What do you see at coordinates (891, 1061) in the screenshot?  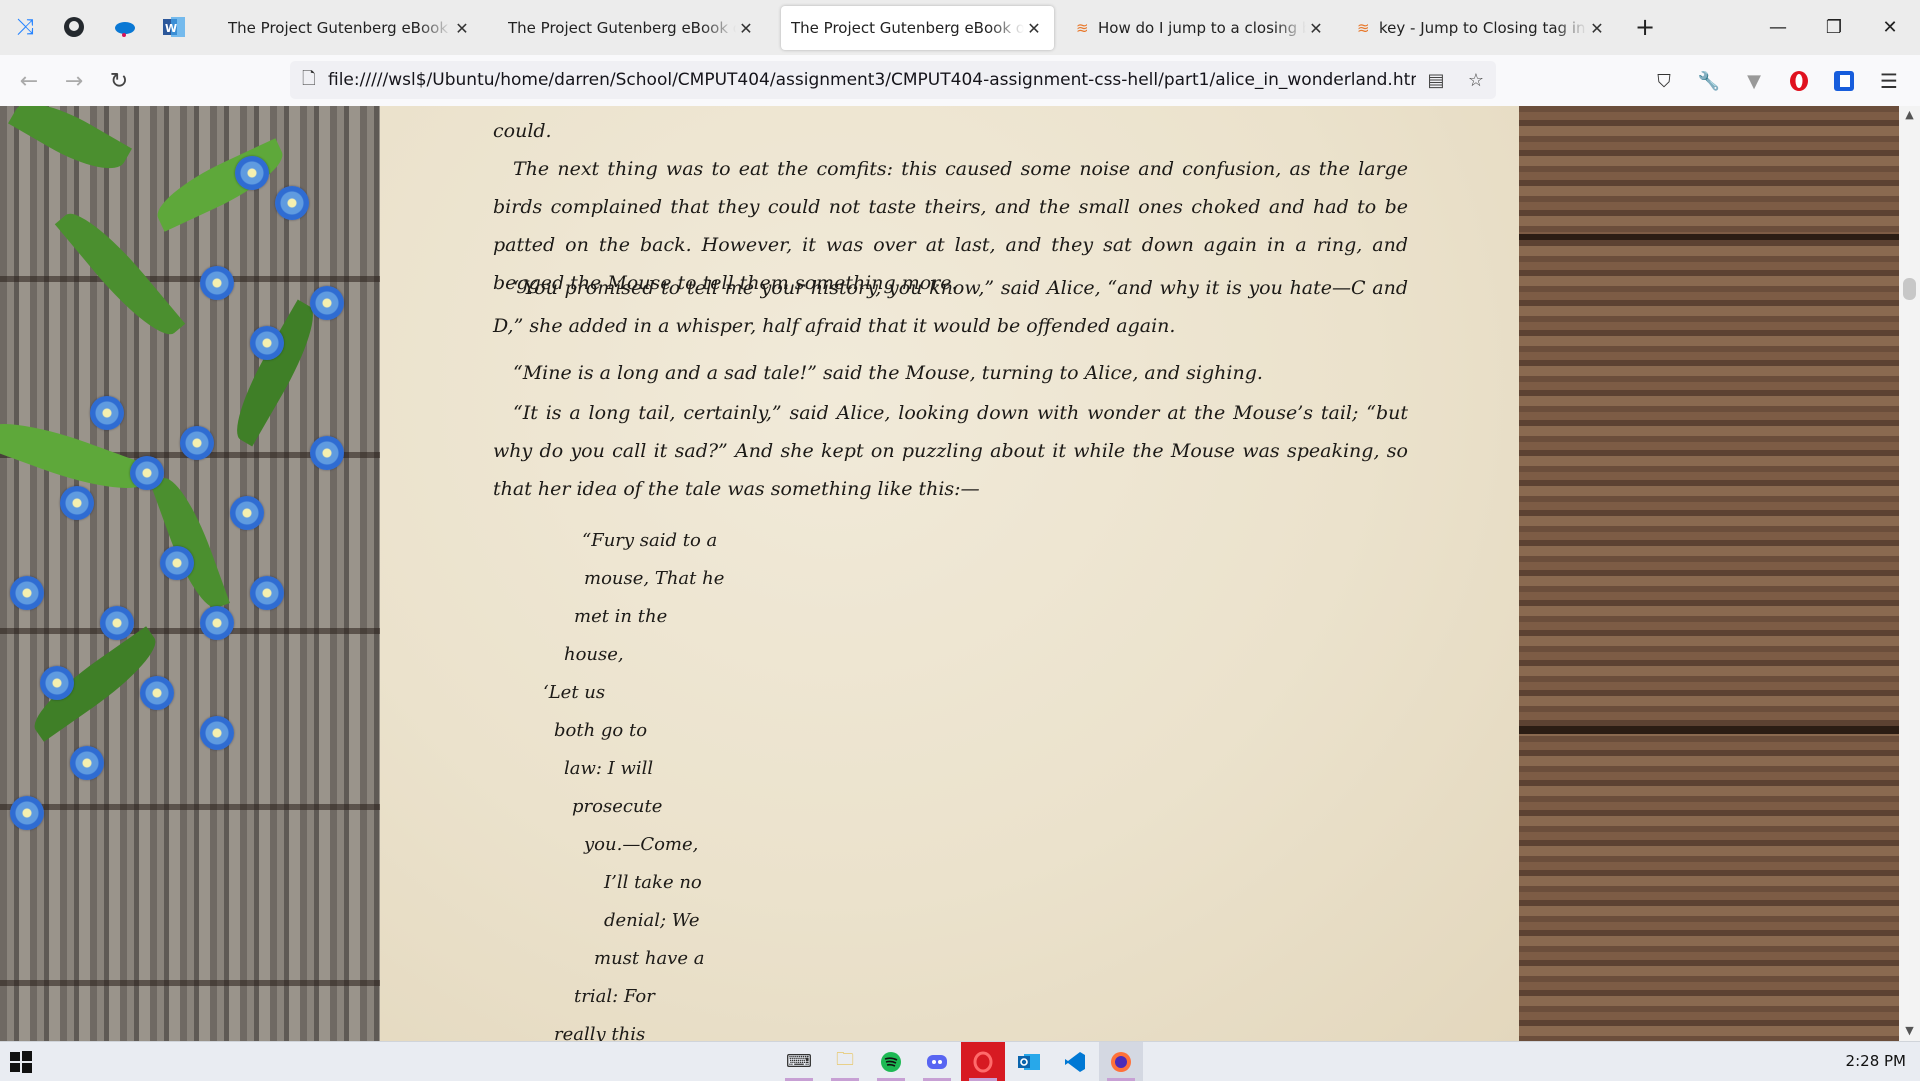 I see `spotify-icon` at bounding box center [891, 1061].